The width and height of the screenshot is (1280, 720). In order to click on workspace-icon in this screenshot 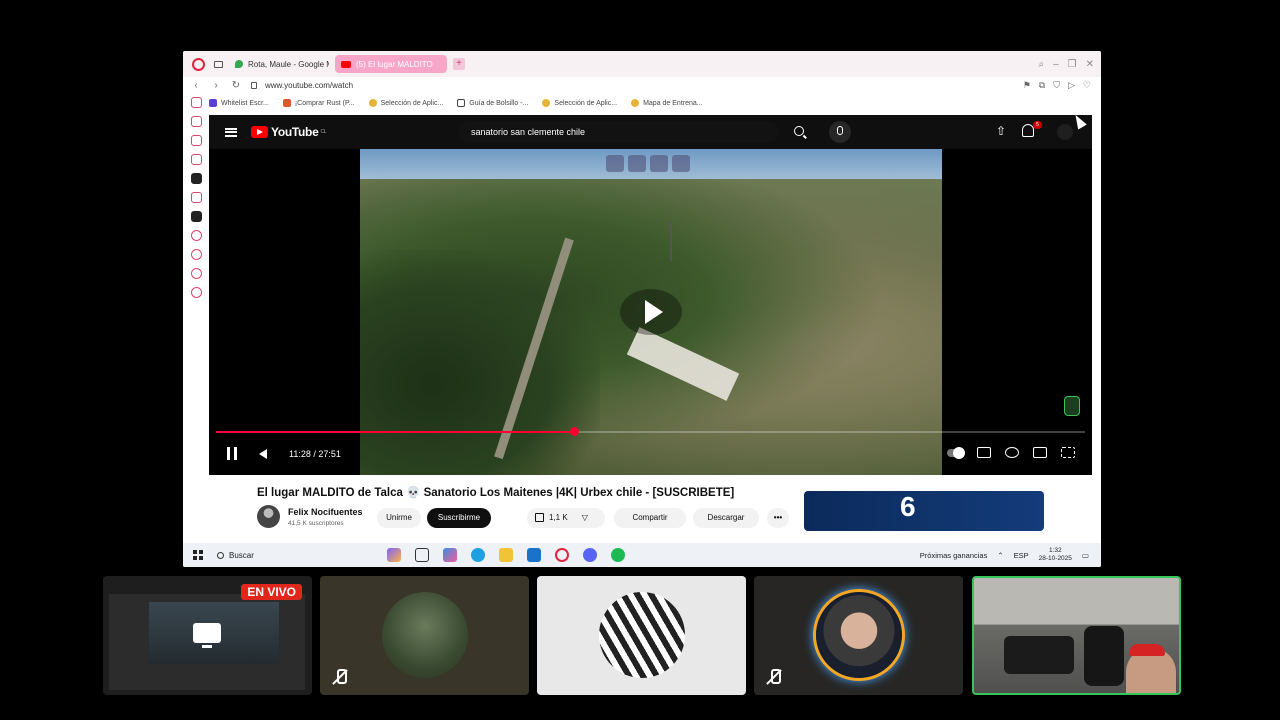, I will do `click(196, 121)`.